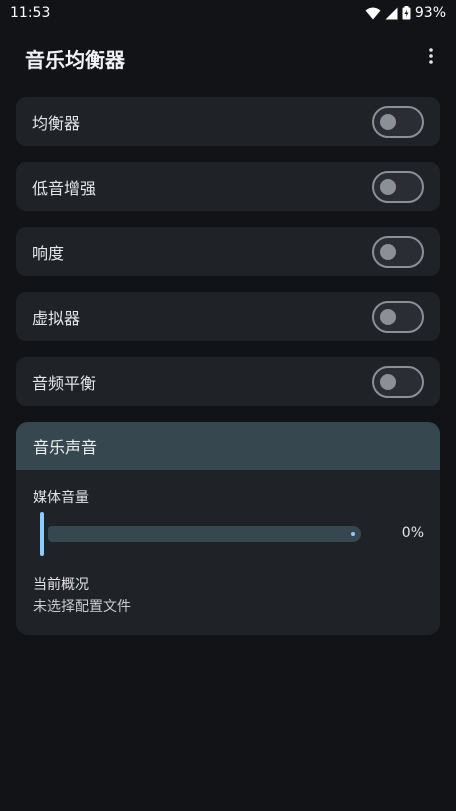 This screenshot has height=811, width=456. What do you see at coordinates (353, 534) in the screenshot?
I see `slider-end-dot` at bounding box center [353, 534].